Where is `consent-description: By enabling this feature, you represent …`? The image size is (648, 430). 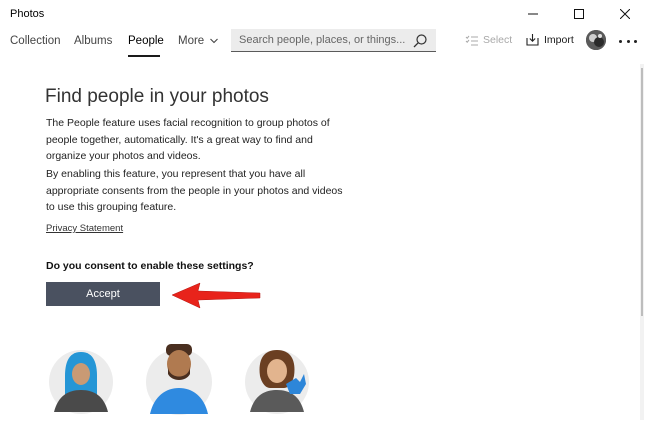
consent-description: By enabling this feature, you represent … is located at coordinates (194, 190).